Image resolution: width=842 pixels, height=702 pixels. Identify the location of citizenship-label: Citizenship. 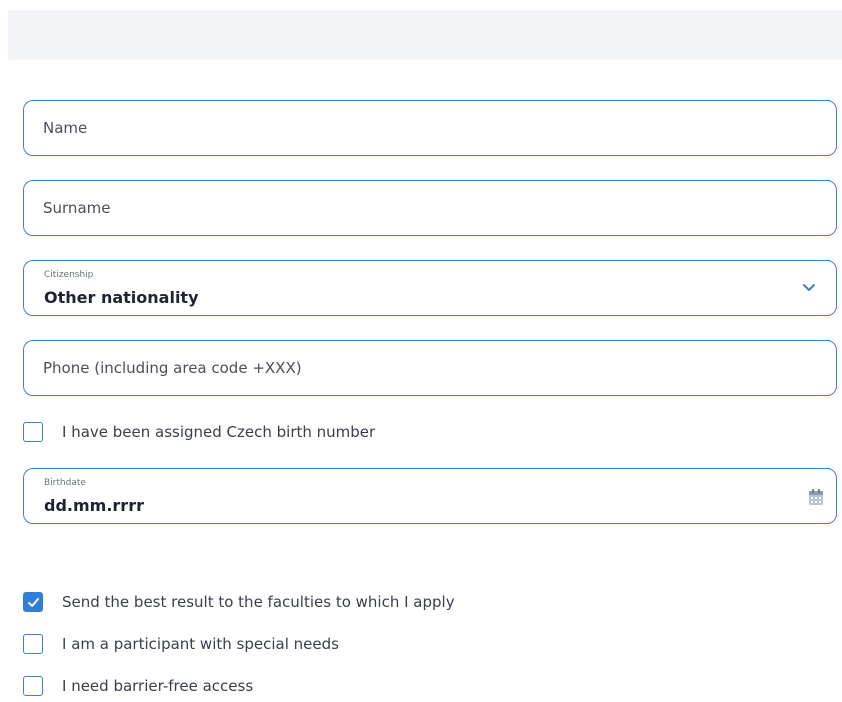
(69, 275).